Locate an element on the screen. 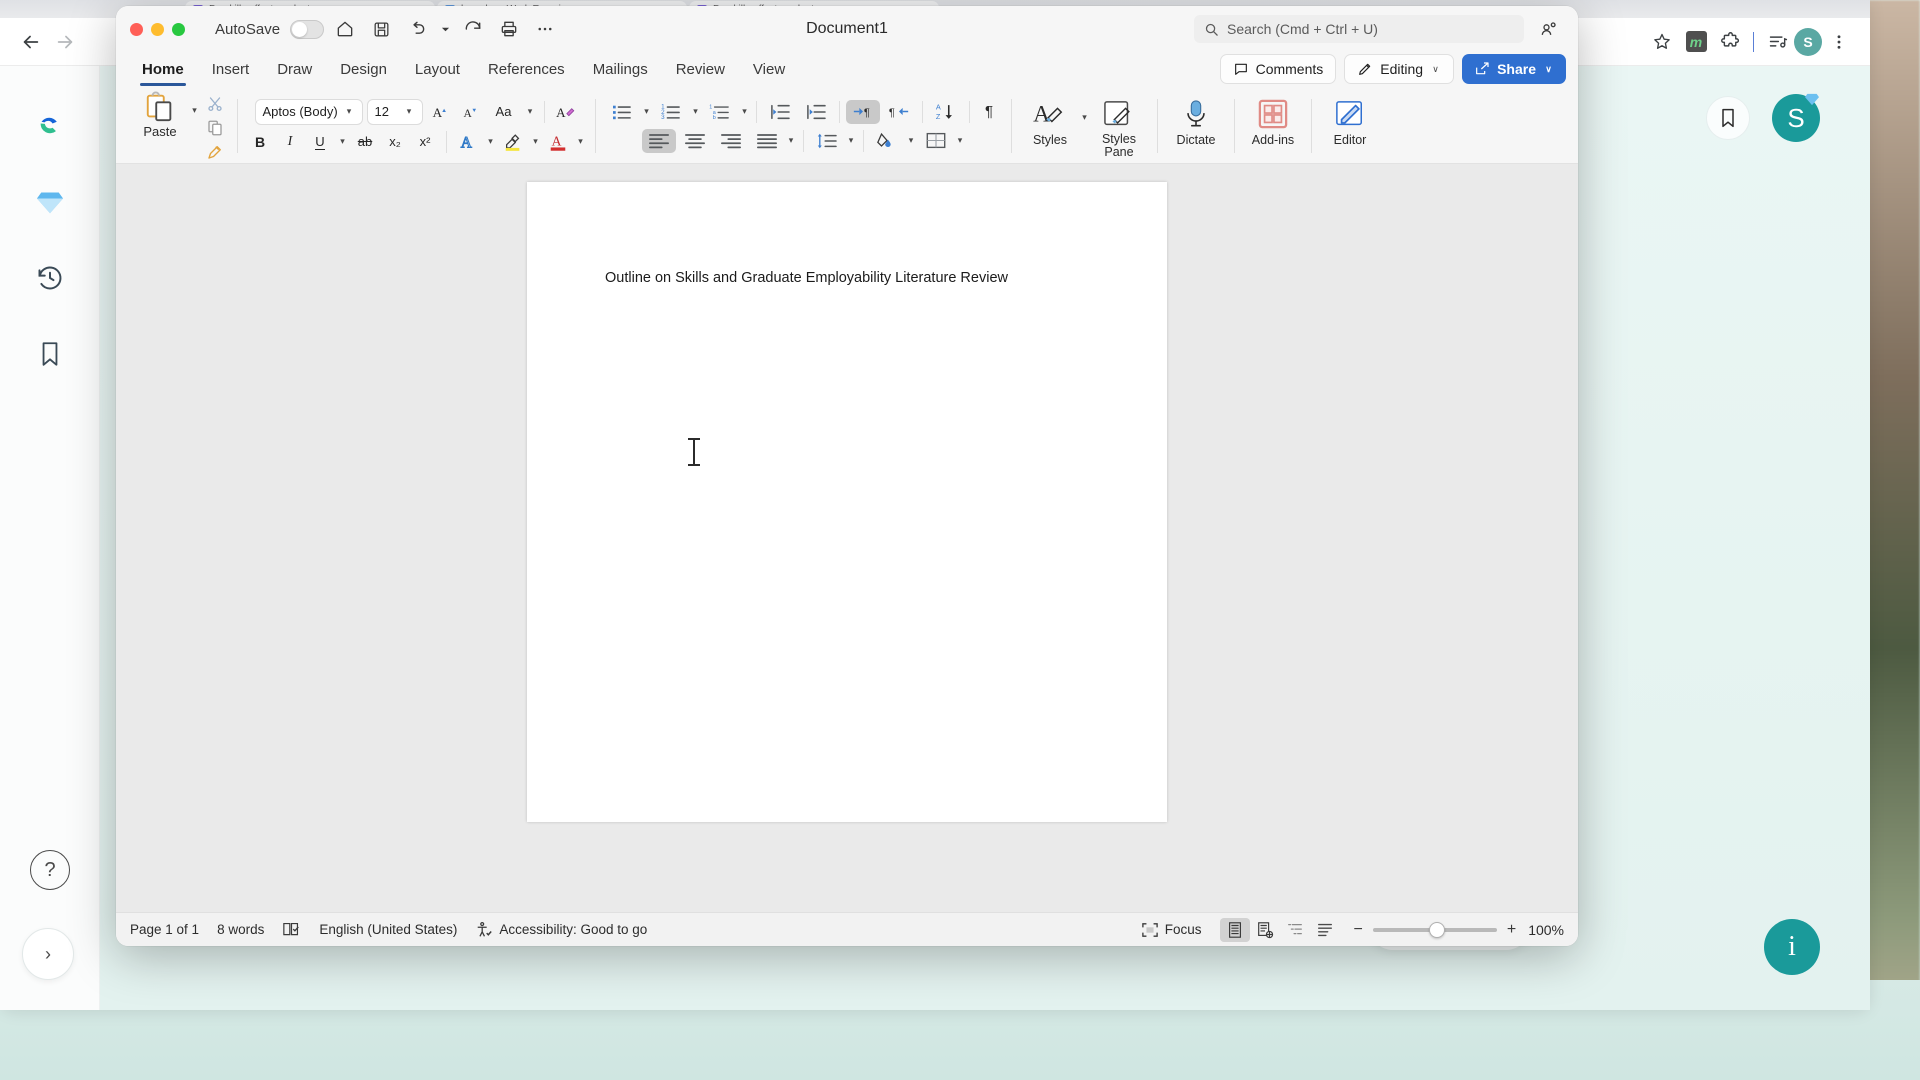  home-icon is located at coordinates (345, 29).